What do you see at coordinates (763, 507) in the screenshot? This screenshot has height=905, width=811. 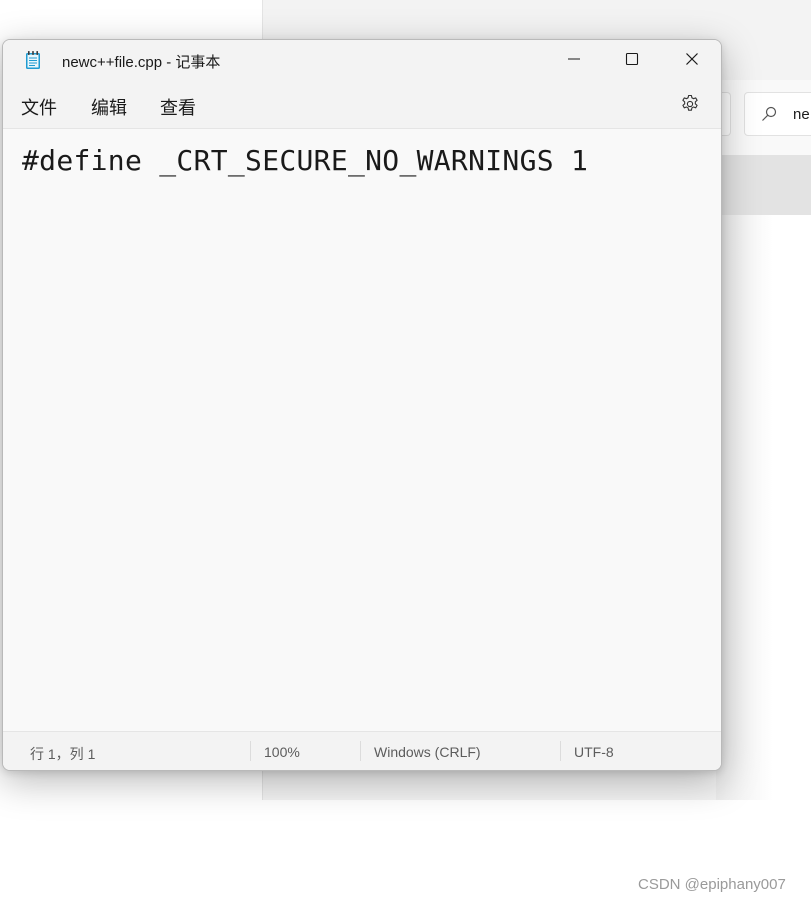 I see `background-content-area` at bounding box center [763, 507].